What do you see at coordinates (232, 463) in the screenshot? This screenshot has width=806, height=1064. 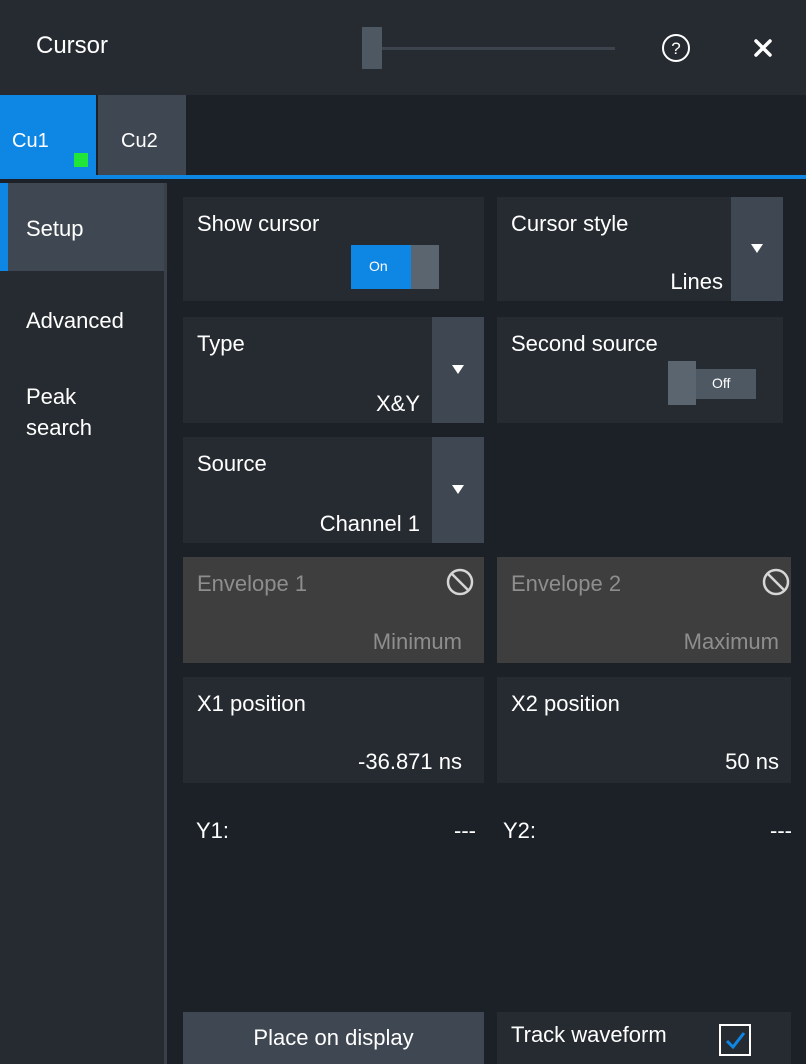 I see `source-label: Source` at bounding box center [232, 463].